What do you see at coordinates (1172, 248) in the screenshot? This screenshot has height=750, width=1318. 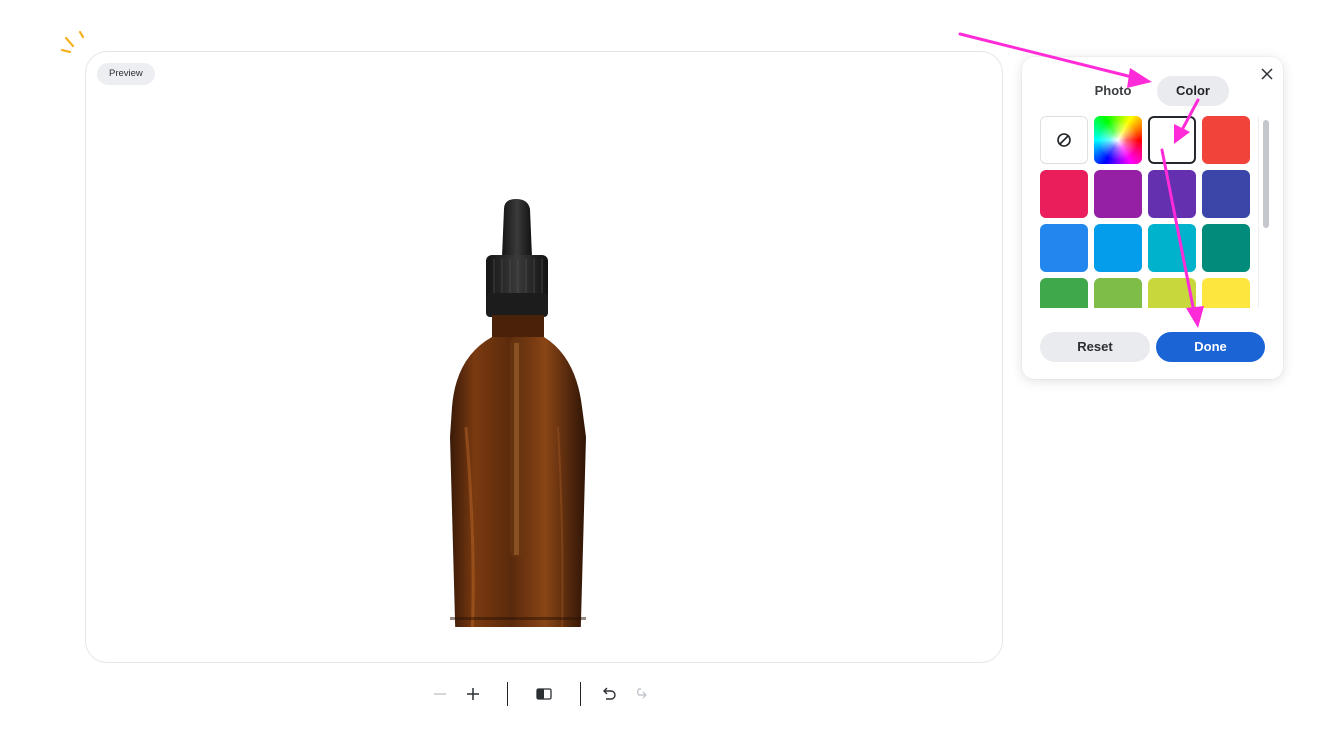 I see `swatch-cyan` at bounding box center [1172, 248].